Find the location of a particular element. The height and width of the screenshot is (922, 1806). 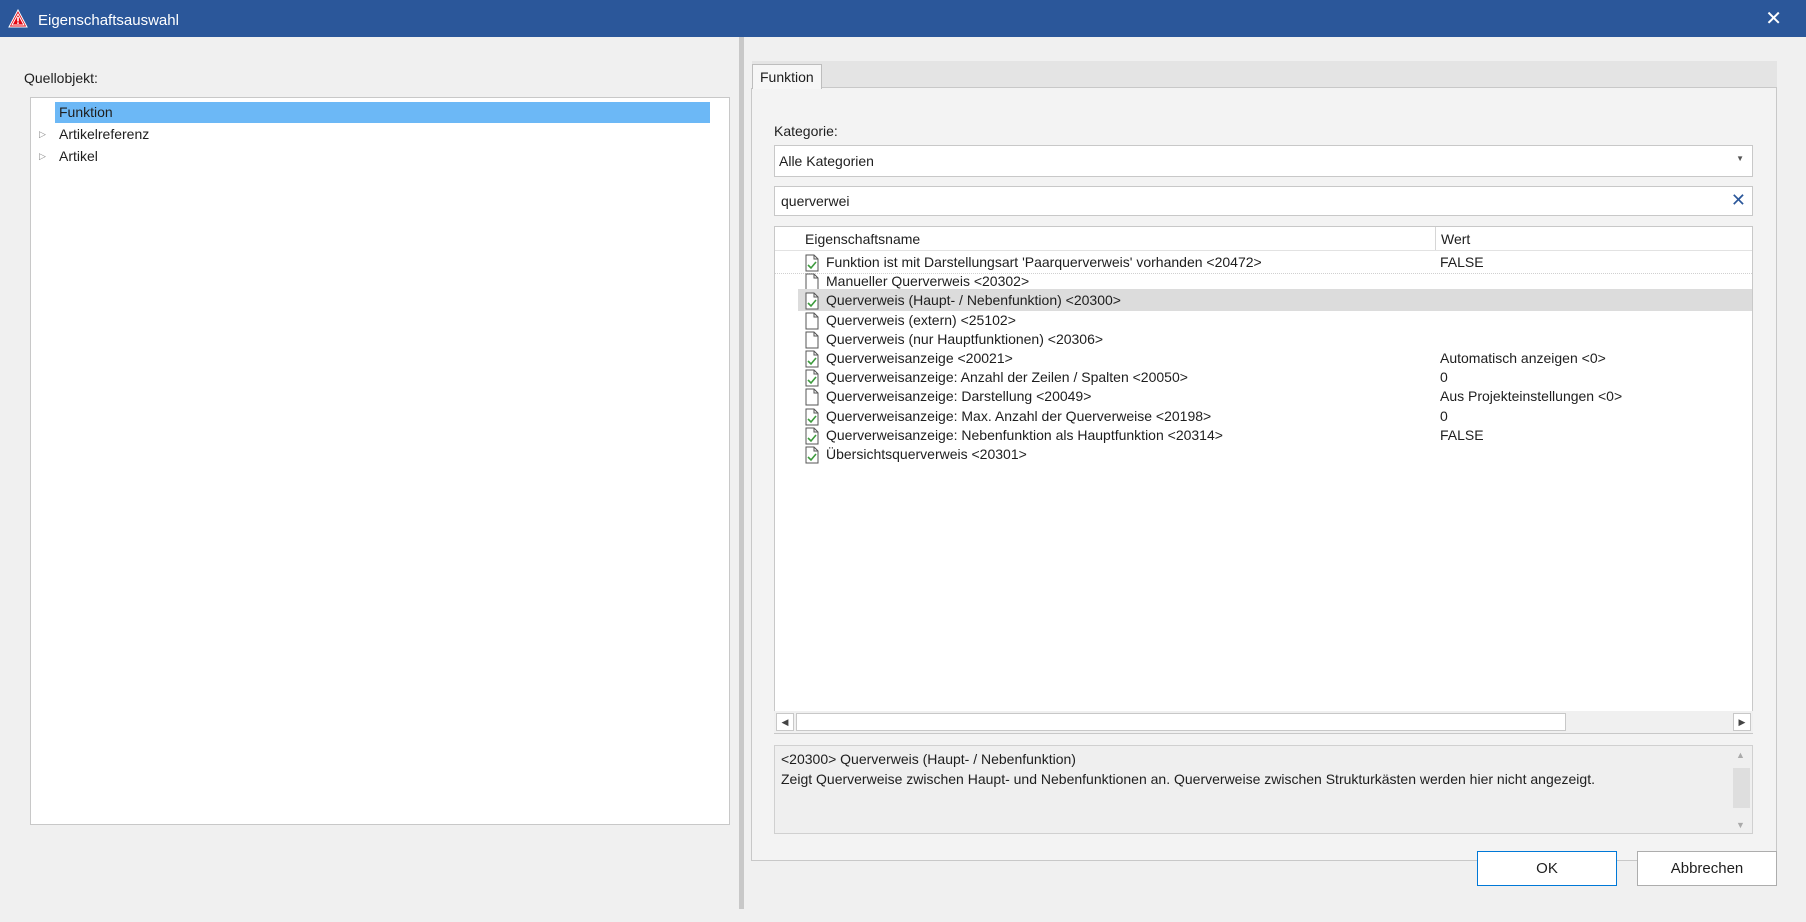

cancel-button: Abbrechen is located at coordinates (1707, 868).